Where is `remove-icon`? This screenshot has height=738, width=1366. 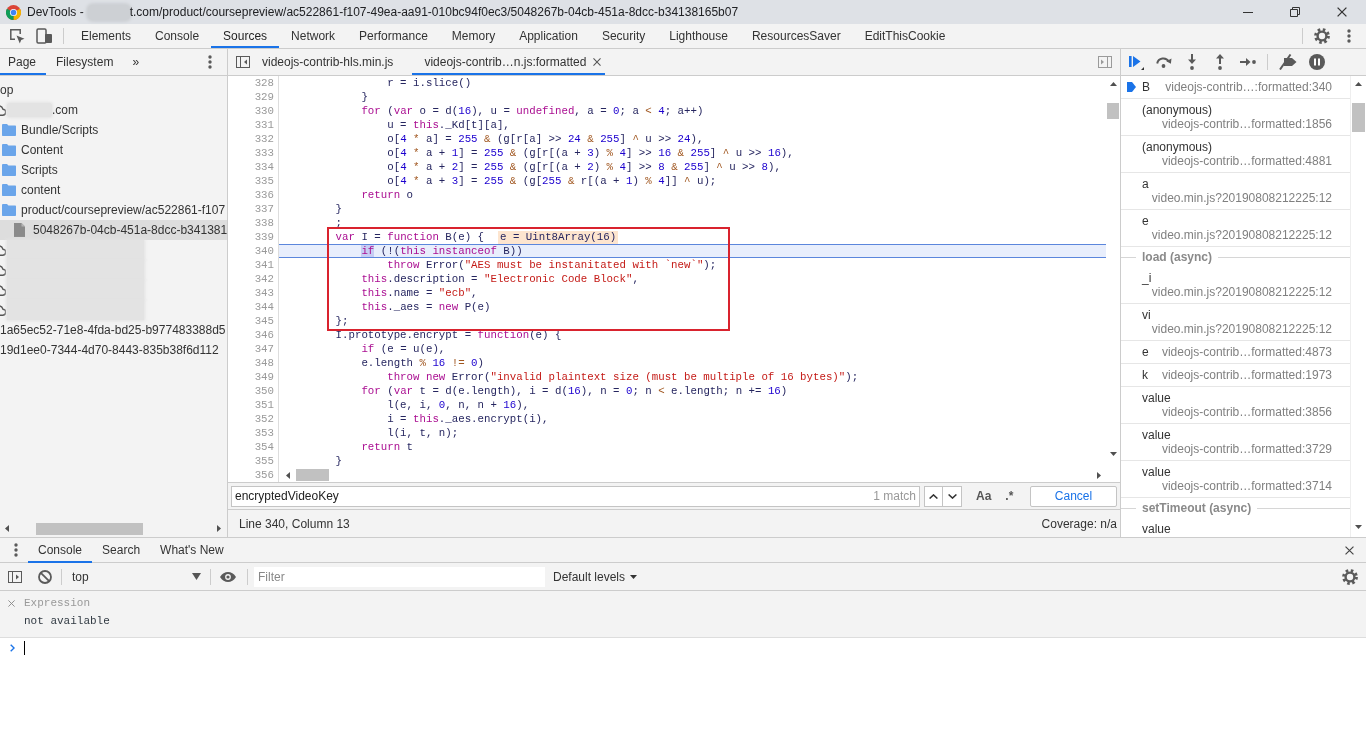
remove-icon is located at coordinates (11, 603).